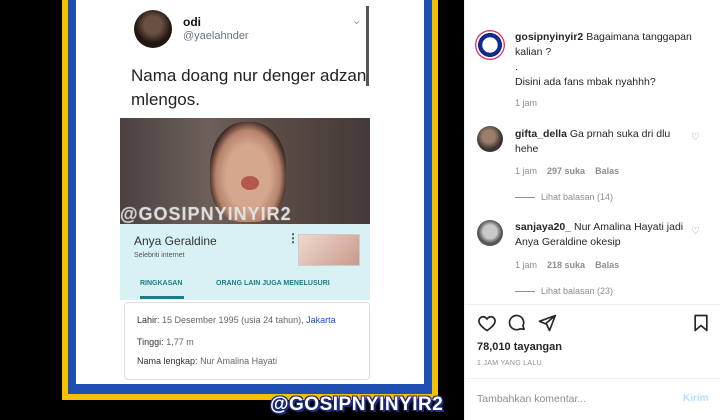 The width and height of the screenshot is (720, 420). I want to click on kg-subtitle: Selebriti internet, so click(159, 255).